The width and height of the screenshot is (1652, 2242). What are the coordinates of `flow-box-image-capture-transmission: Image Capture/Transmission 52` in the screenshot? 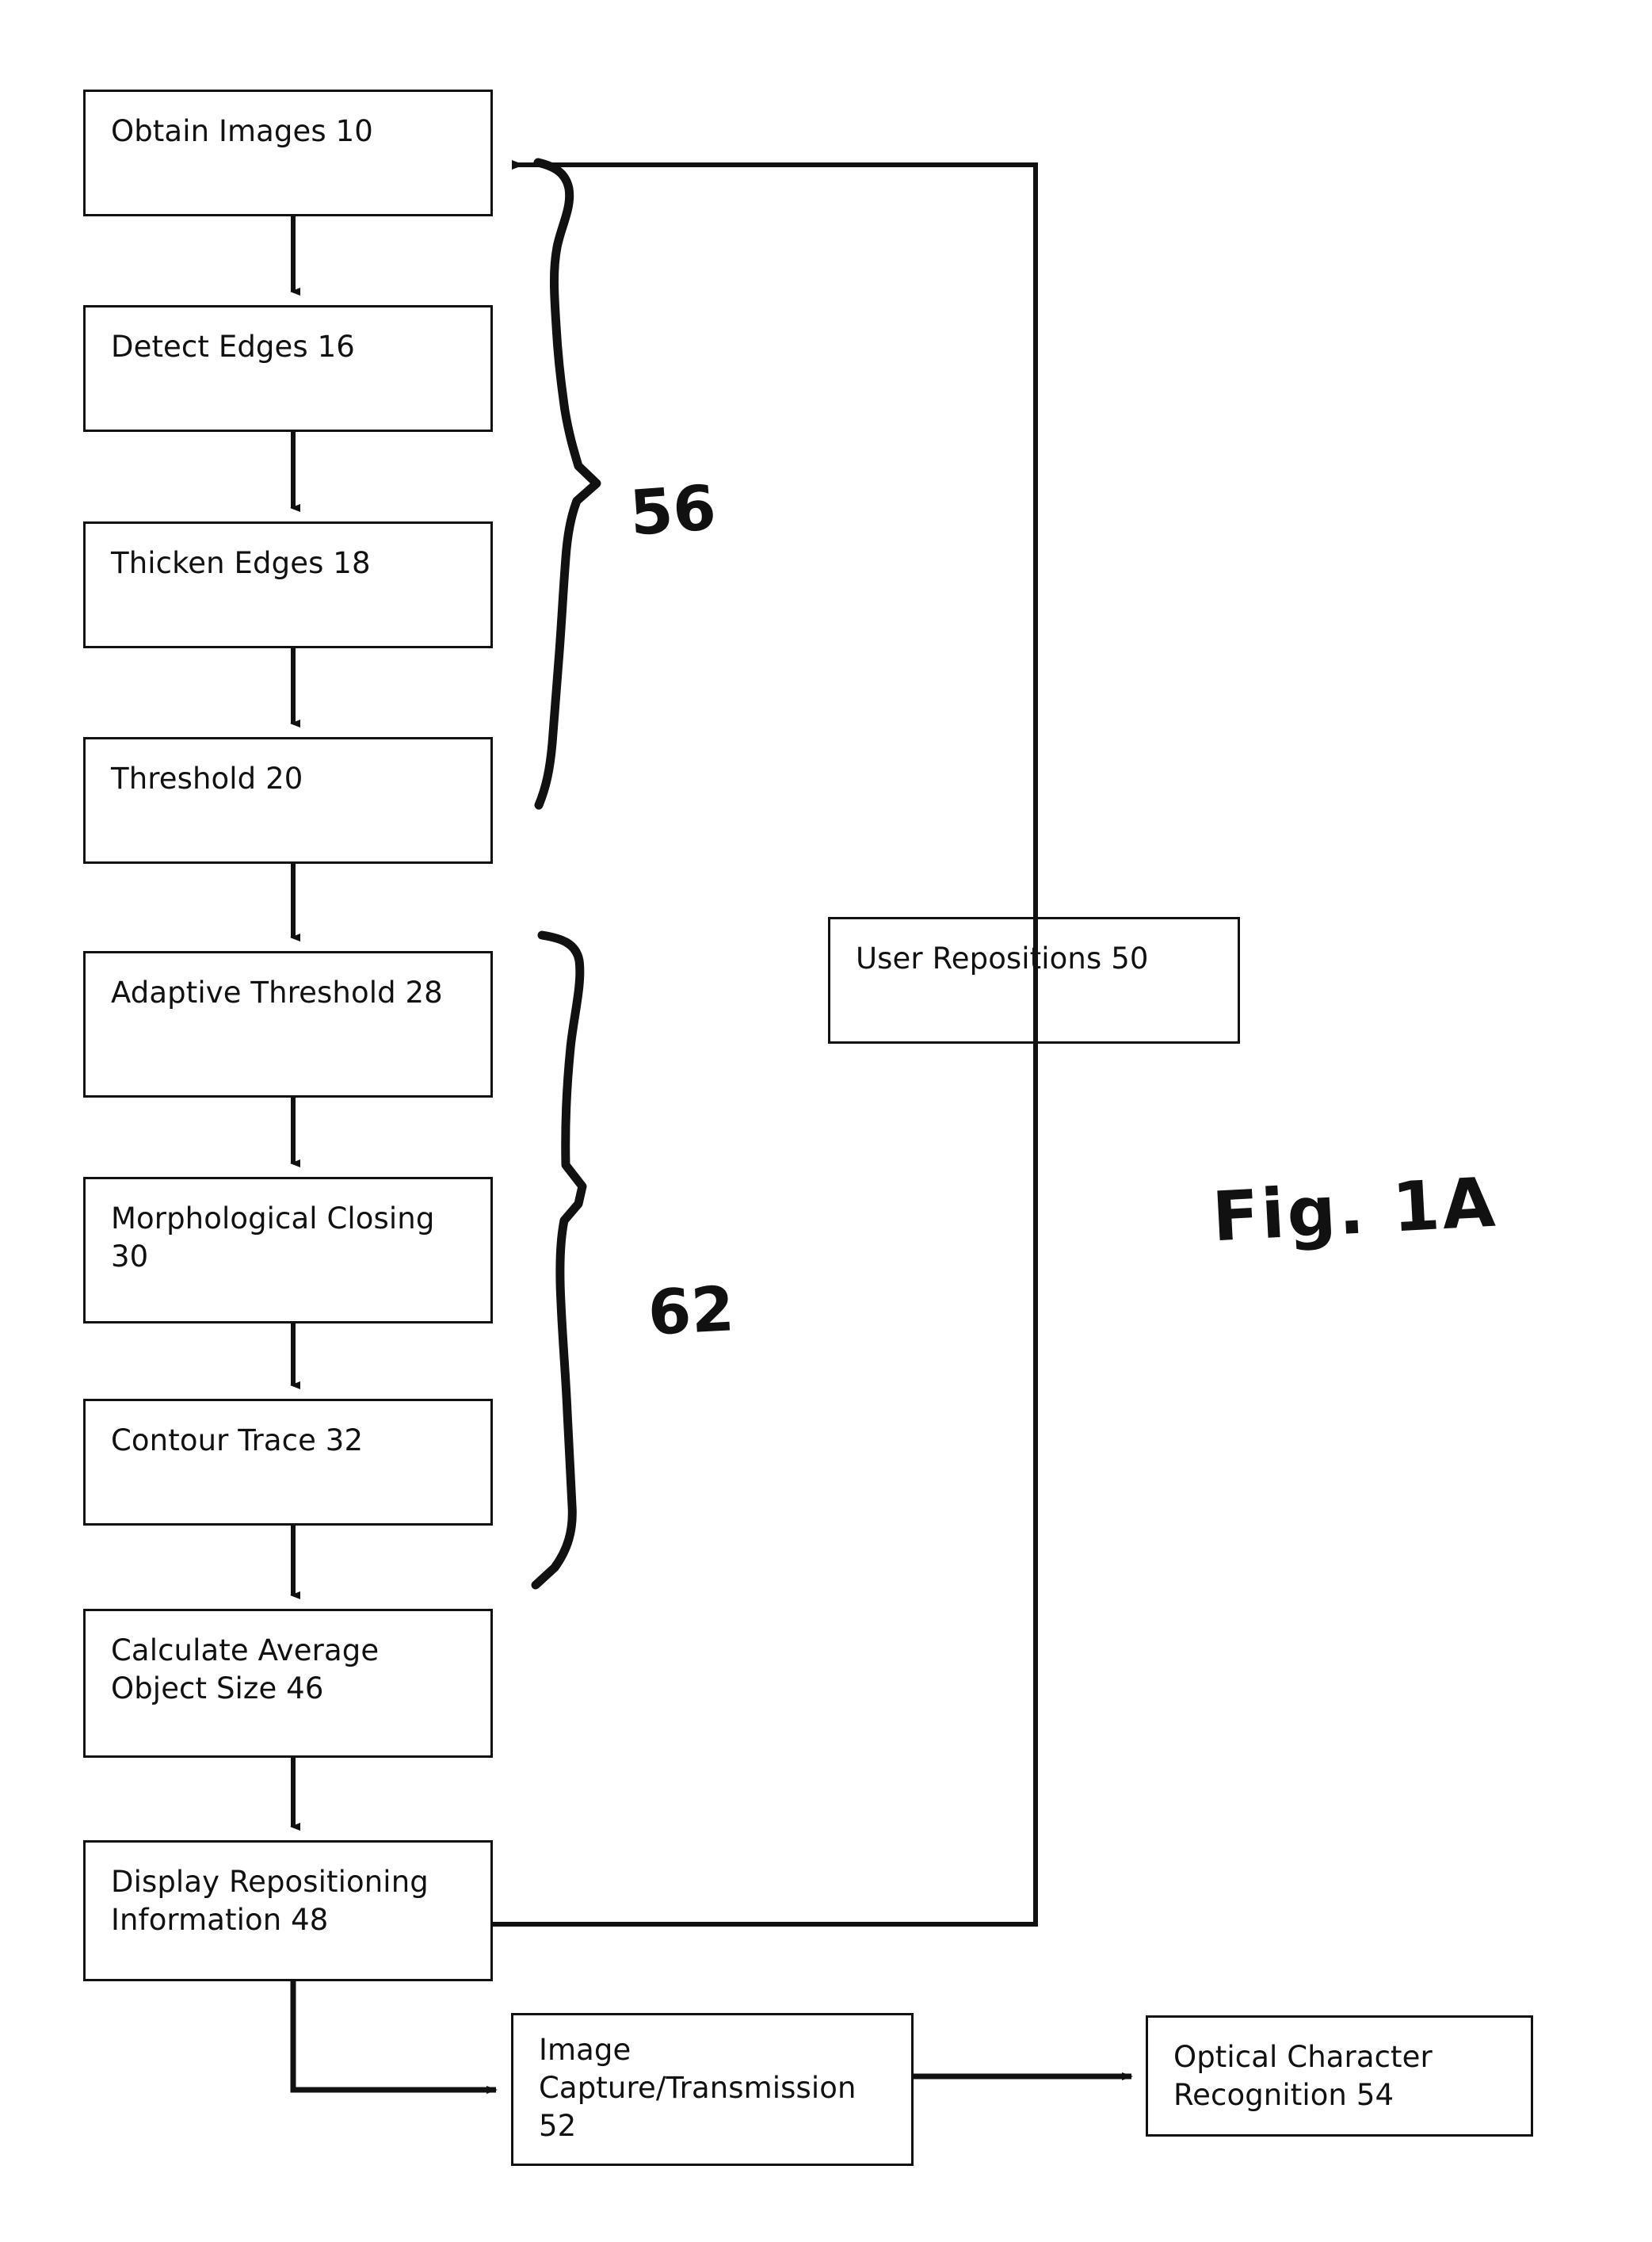 It's located at (712, 2089).